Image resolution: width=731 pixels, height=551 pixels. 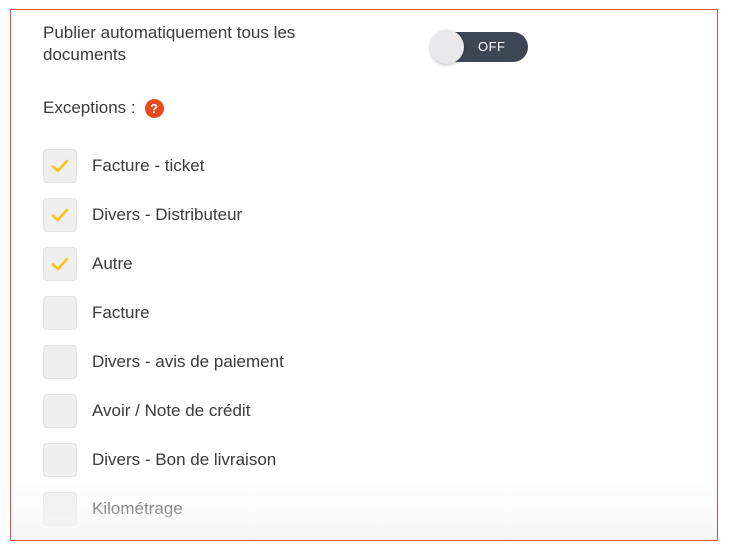 I want to click on document-type-item: Divers - avis de paiement, so click(x=163, y=362).